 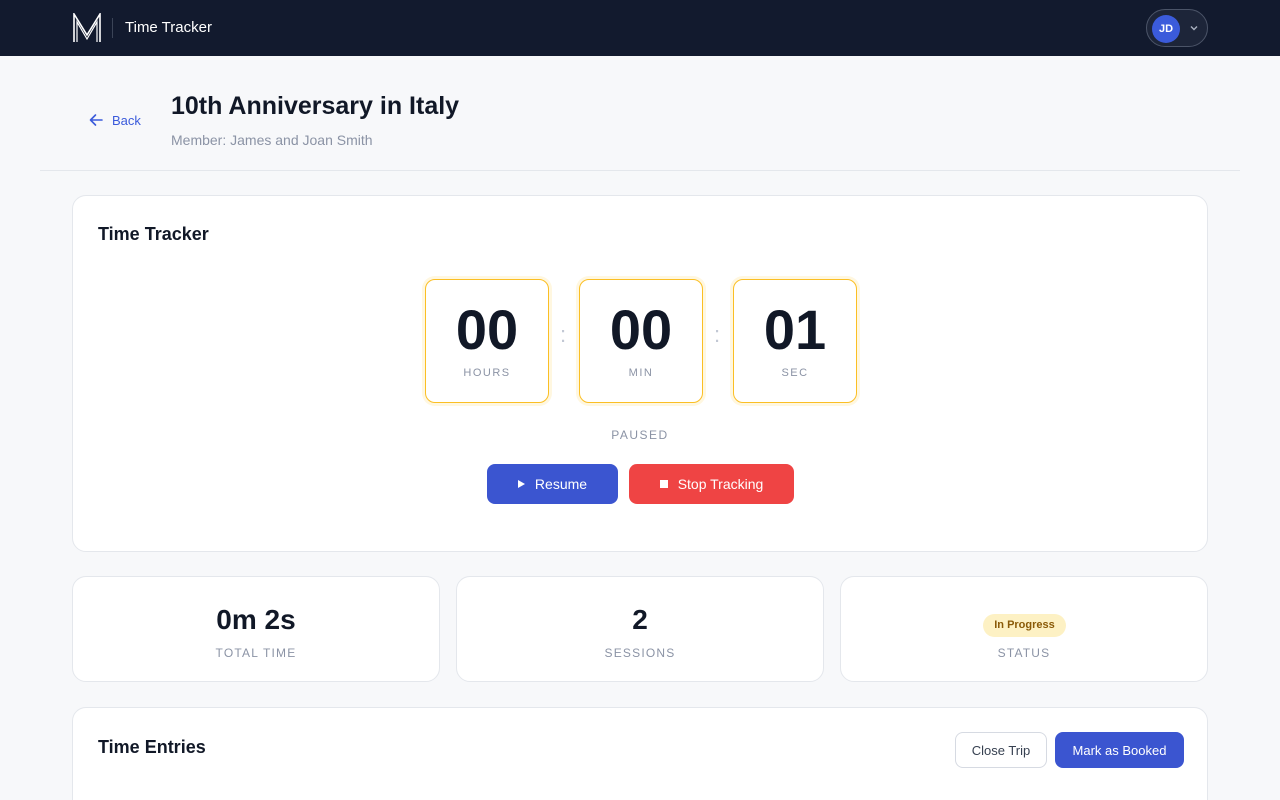 I want to click on sessions-value: 2, so click(x=640, y=619).